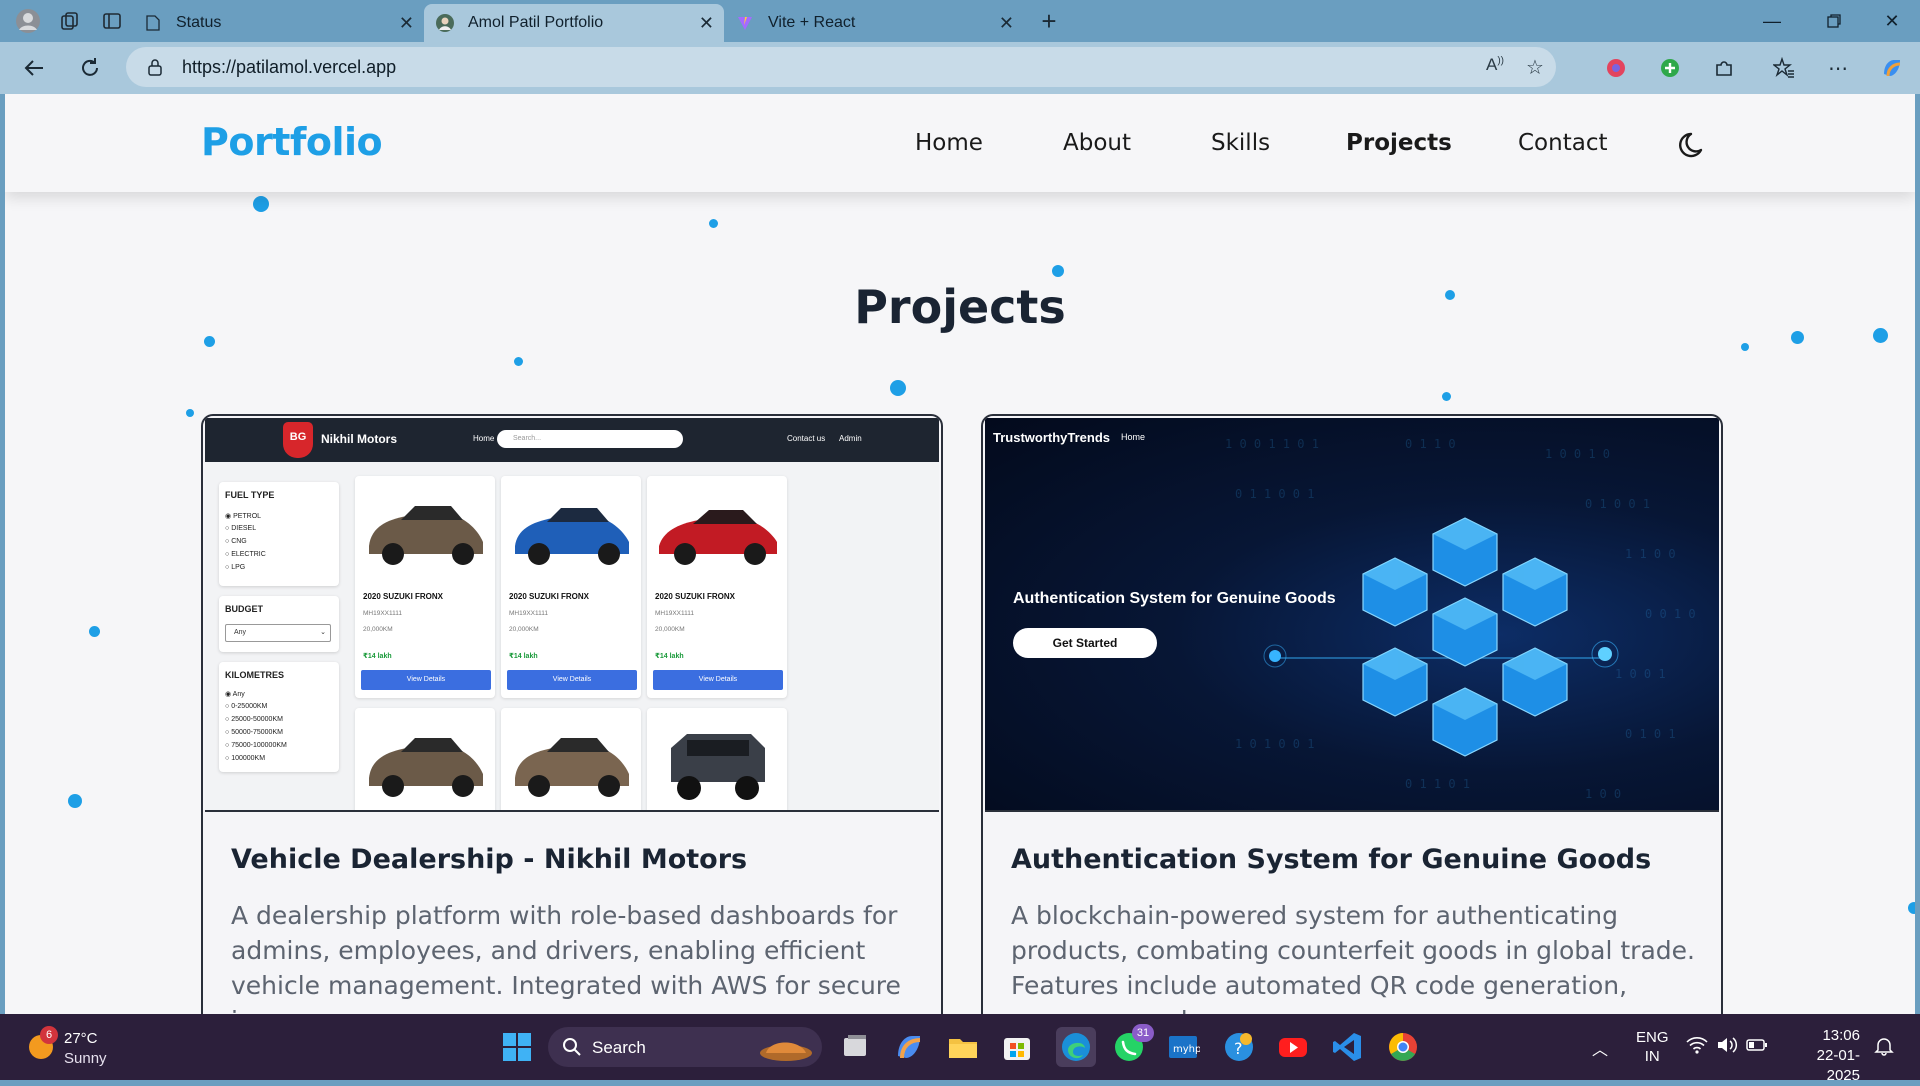  I want to click on show-hidden-icons-chevron-icon: ︿, so click(1600, 1048).